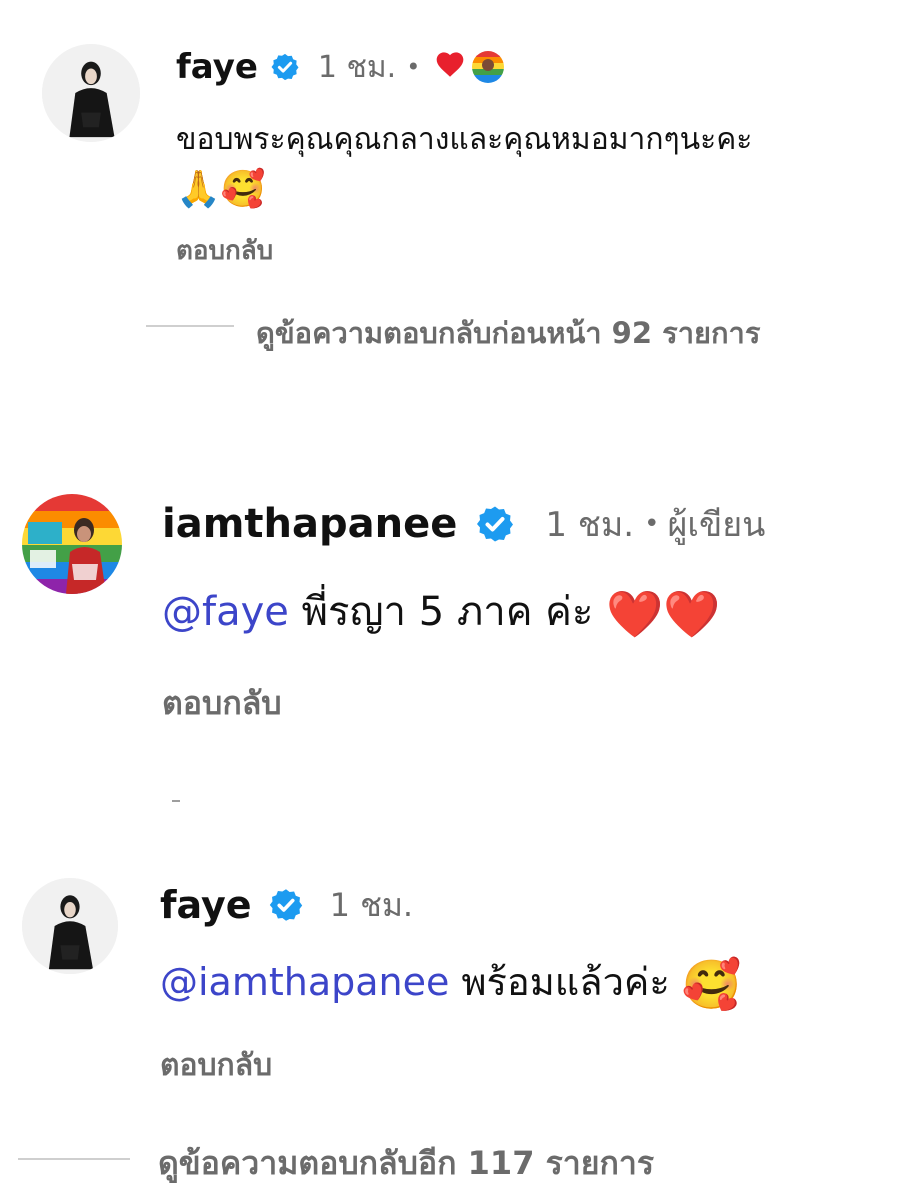 The width and height of the screenshot is (900, 1200). I want to click on comment-header: faye 1 ชม. •, so click(340, 67).